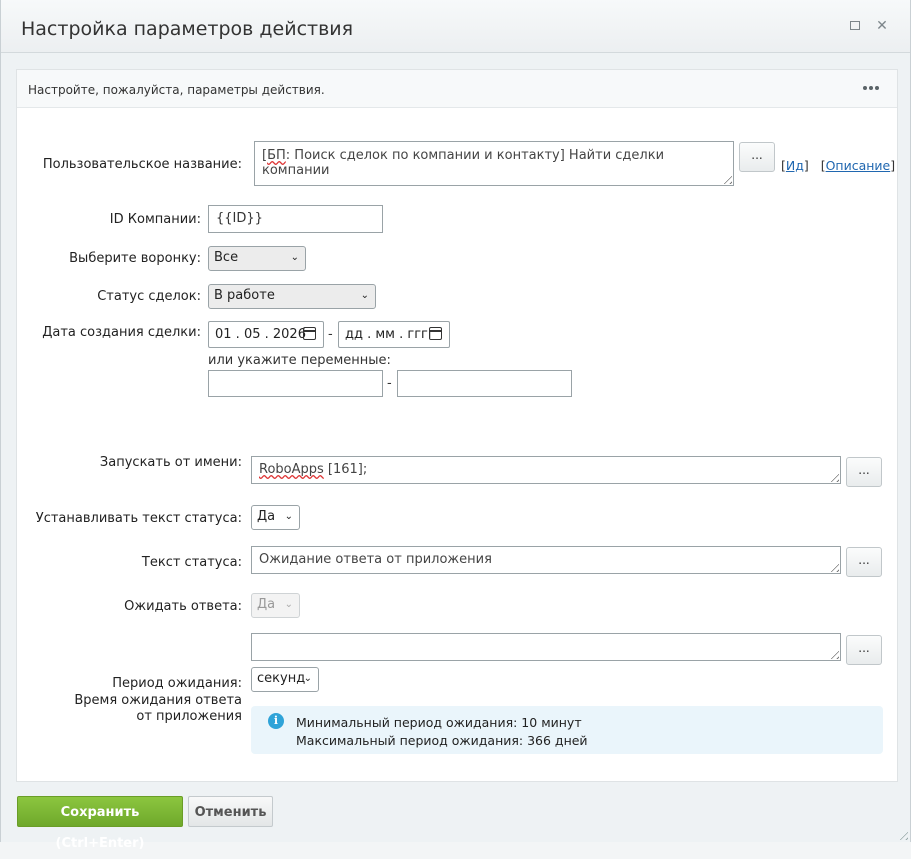 The height and width of the screenshot is (859, 911). What do you see at coordinates (226, 257) in the screenshot?
I see `funnel-selected: Все` at bounding box center [226, 257].